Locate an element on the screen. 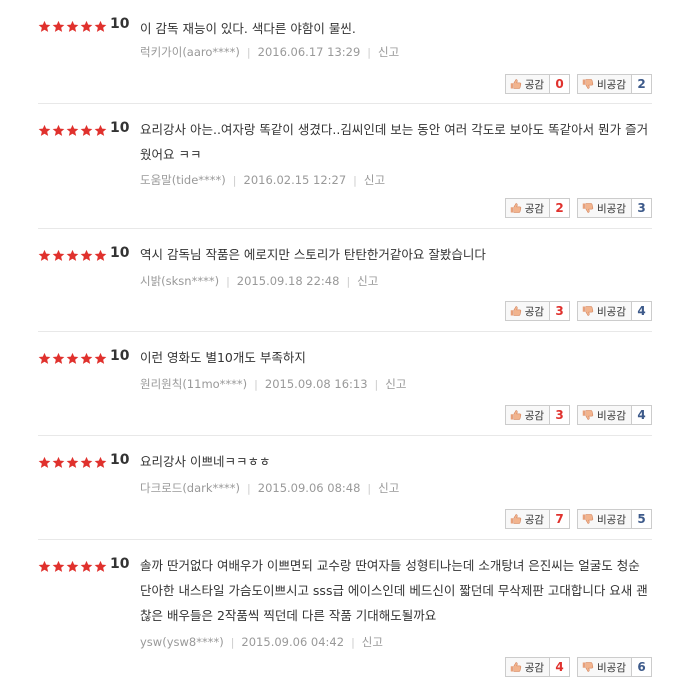 Image resolution: width=700 pixels, height=686 pixels. review-meta: 시밝(sksn****) | 2015.09.18 22:48 | 신고 is located at coordinates (396, 281).